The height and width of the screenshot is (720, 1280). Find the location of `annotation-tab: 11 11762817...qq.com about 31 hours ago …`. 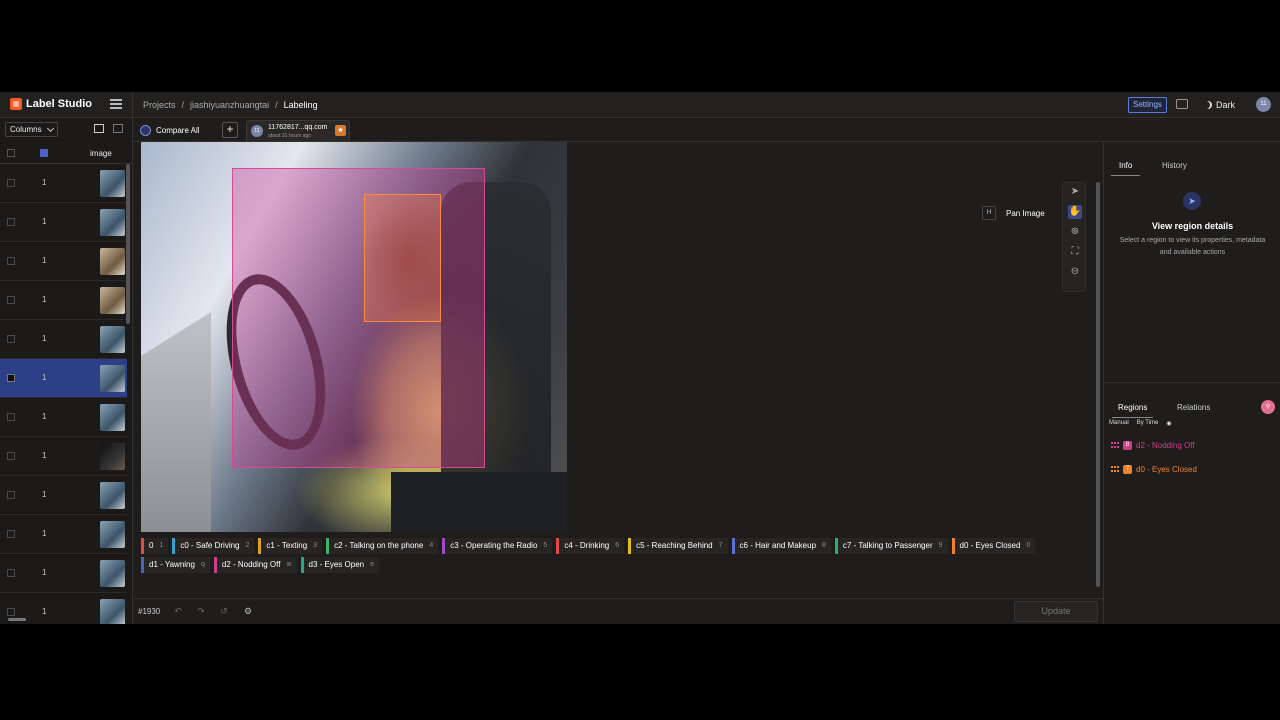

annotation-tab: 11 11762817...qq.com about 31 hours ago … is located at coordinates (298, 130).